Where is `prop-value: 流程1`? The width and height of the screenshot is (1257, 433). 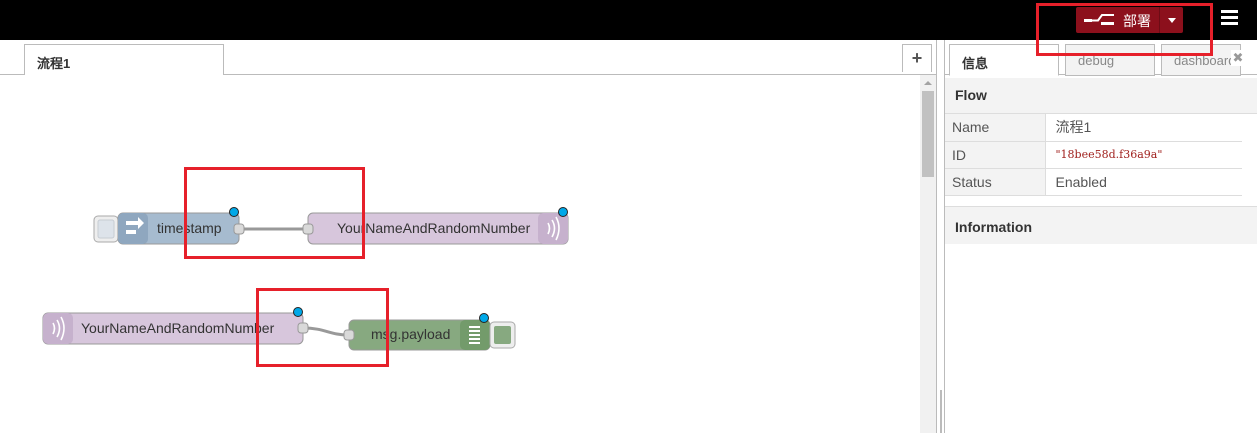
prop-value: 流程1 is located at coordinates (1143, 128).